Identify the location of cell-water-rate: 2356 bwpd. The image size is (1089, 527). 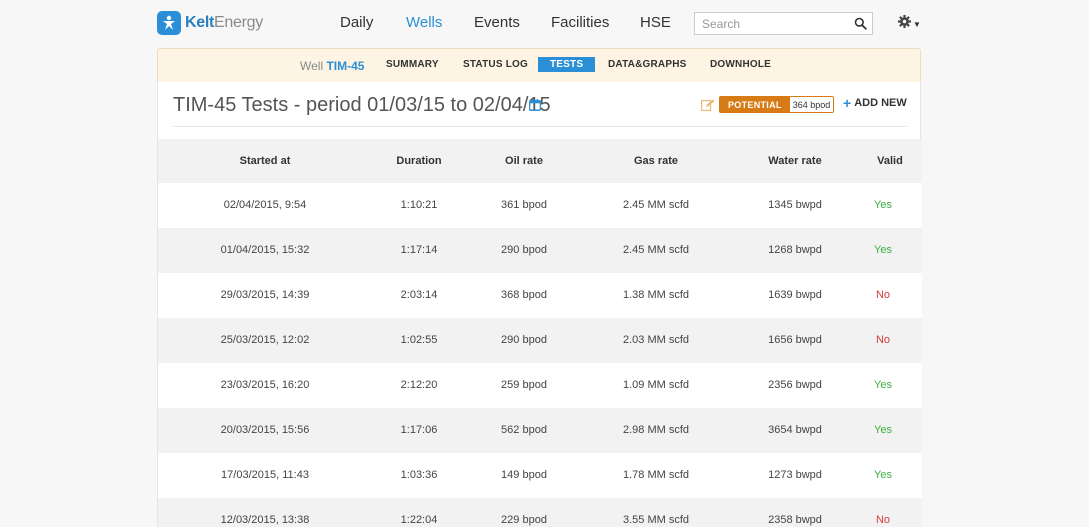
(795, 385).